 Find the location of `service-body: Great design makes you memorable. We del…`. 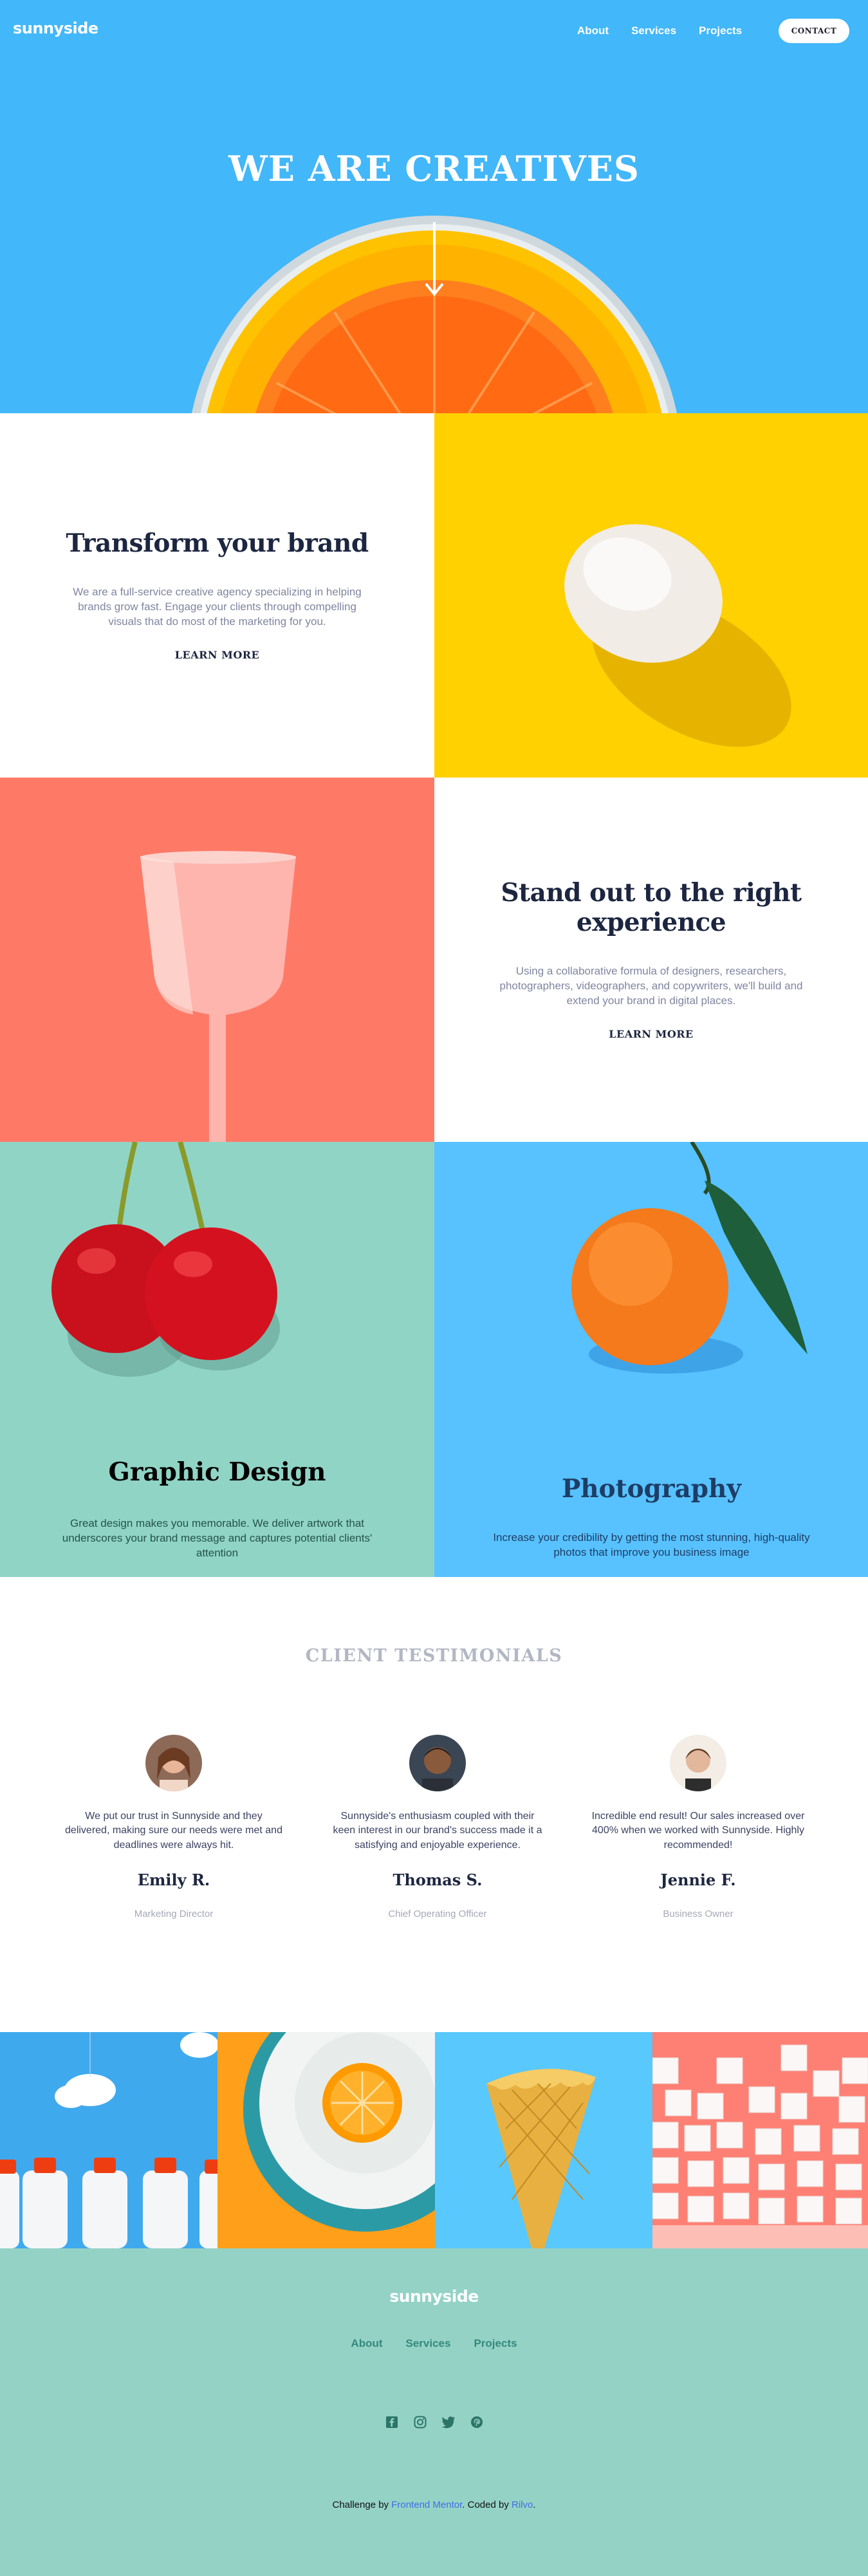

service-body: Great design makes you memorable. We del… is located at coordinates (217, 1538).